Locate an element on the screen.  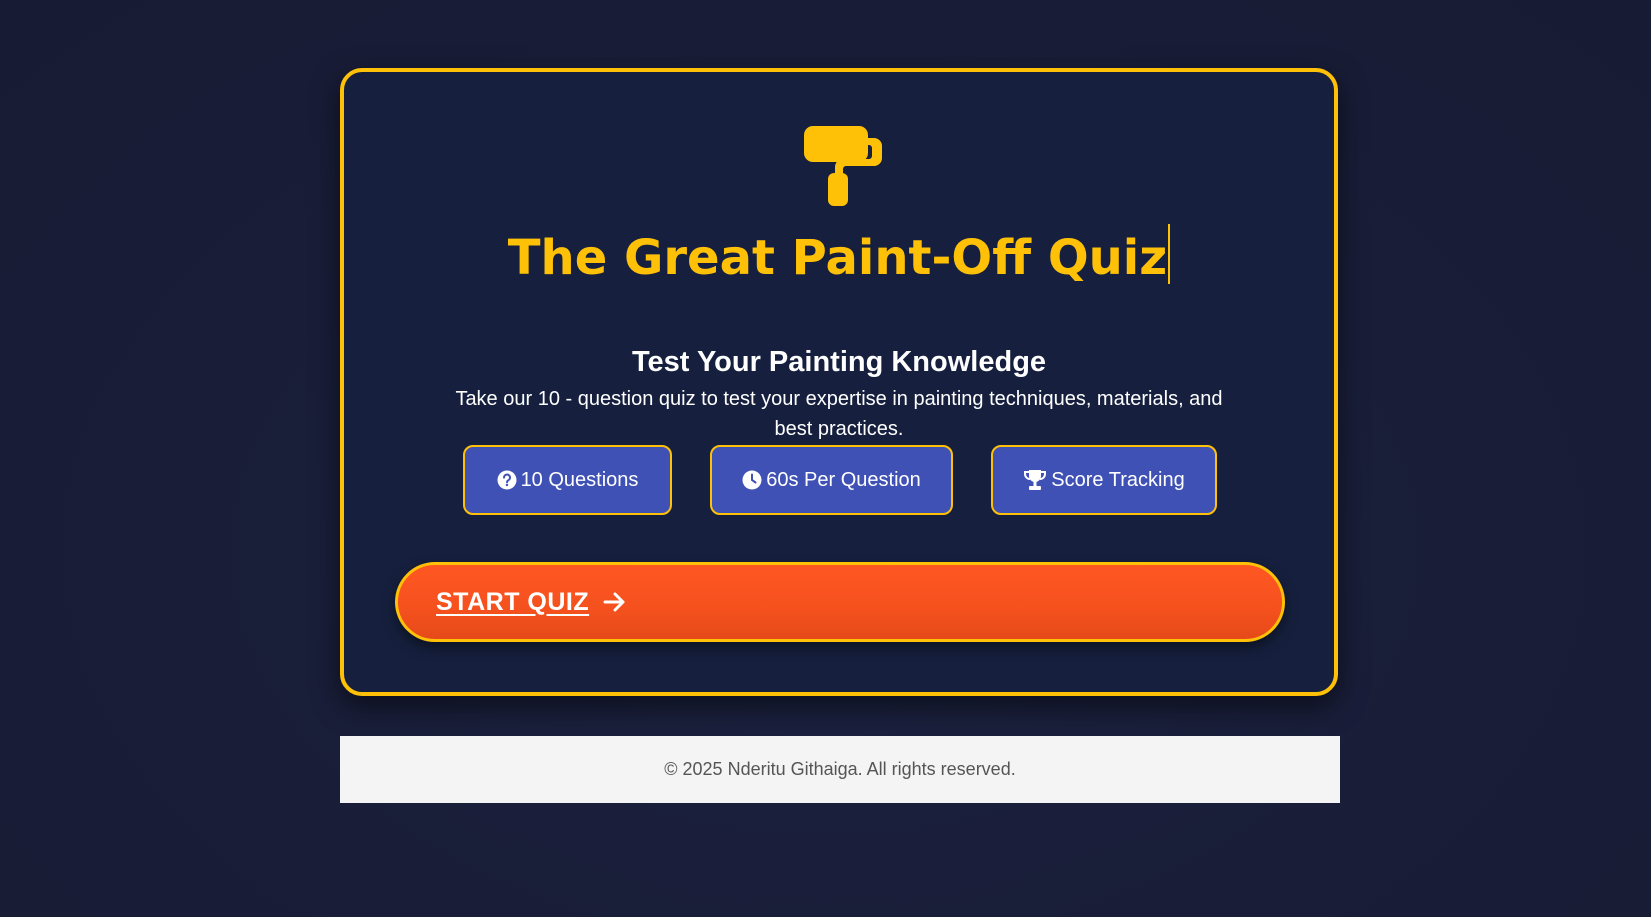
start-quiz-label: START QUIZ is located at coordinates (513, 601).